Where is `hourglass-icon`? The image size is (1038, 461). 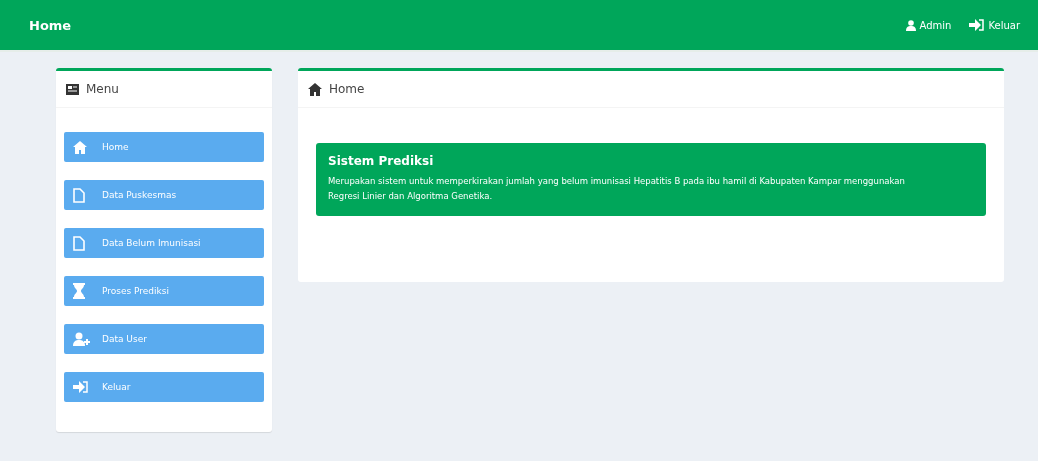
hourglass-icon is located at coordinates (79, 291).